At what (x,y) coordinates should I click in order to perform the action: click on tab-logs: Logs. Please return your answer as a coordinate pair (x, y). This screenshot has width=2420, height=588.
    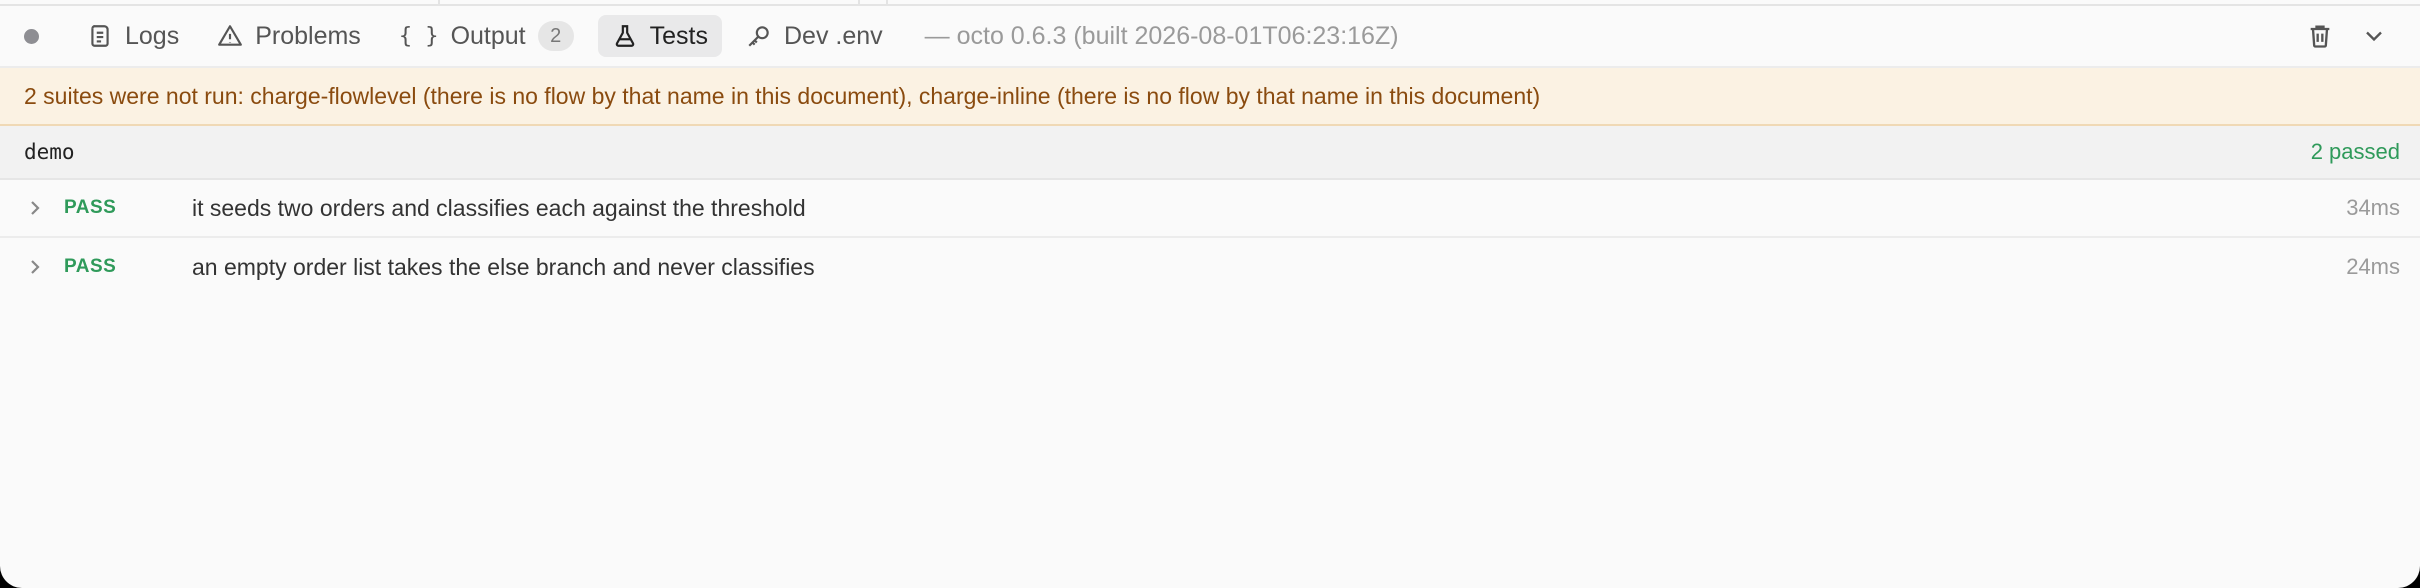
    Looking at the image, I should click on (133, 36).